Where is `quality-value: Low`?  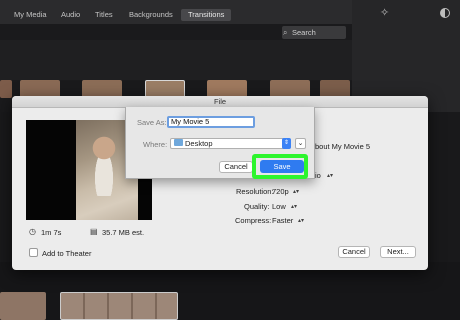 quality-value: Low is located at coordinates (279, 206).